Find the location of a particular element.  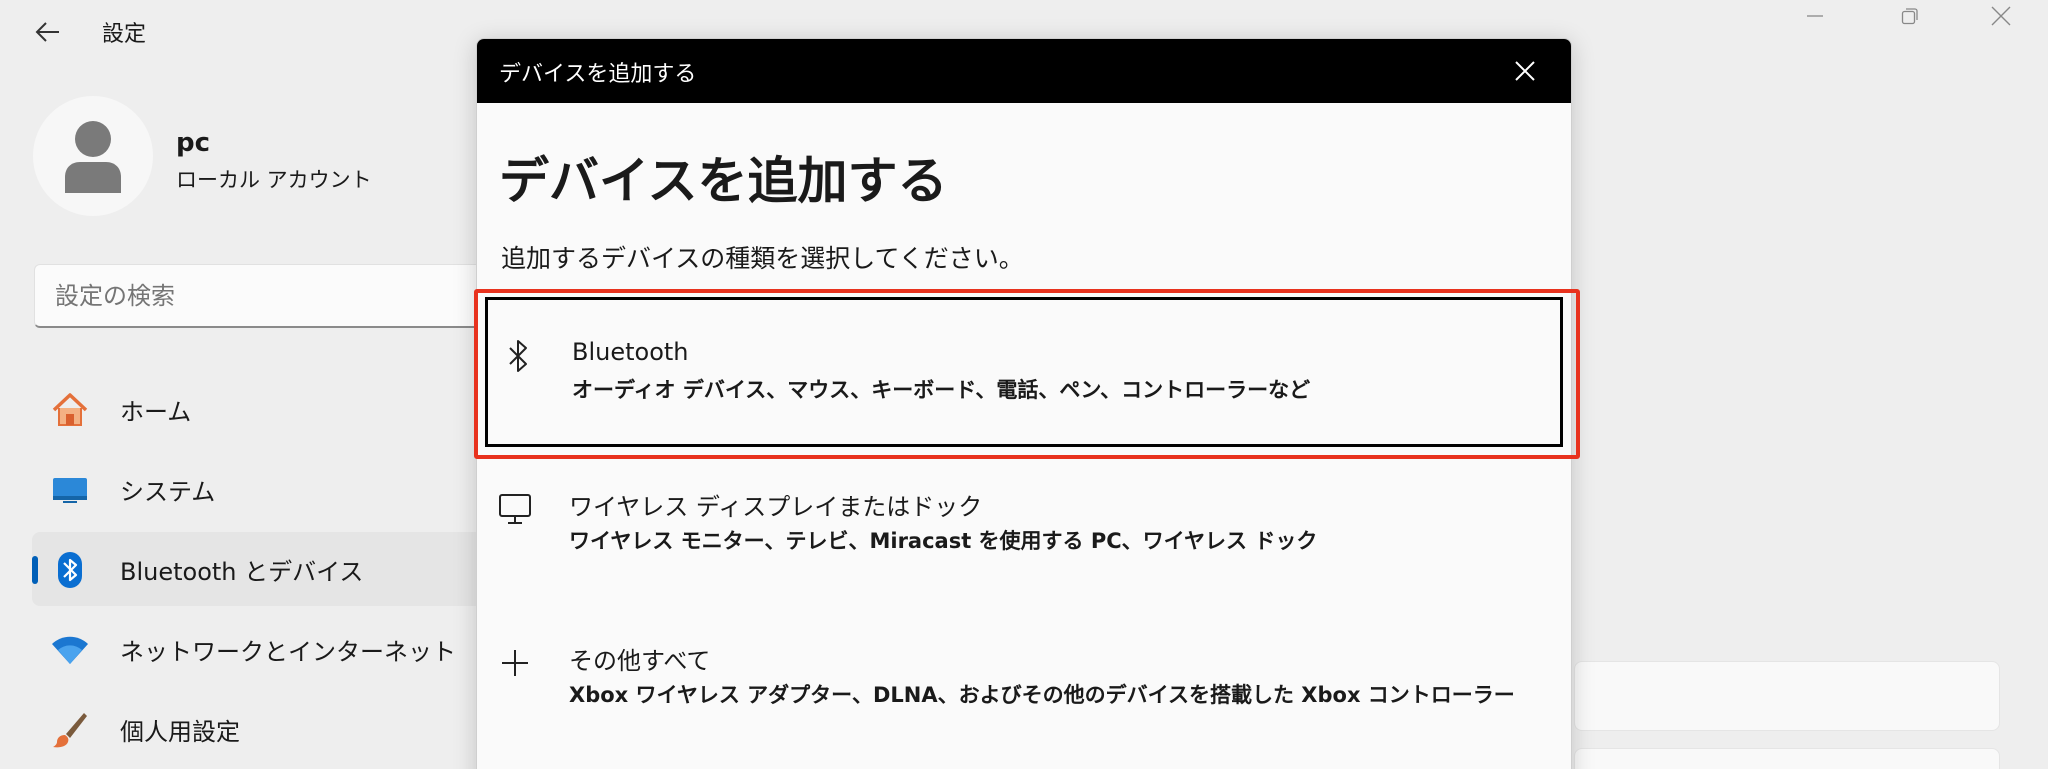

monitor-icon is located at coordinates (515, 509).